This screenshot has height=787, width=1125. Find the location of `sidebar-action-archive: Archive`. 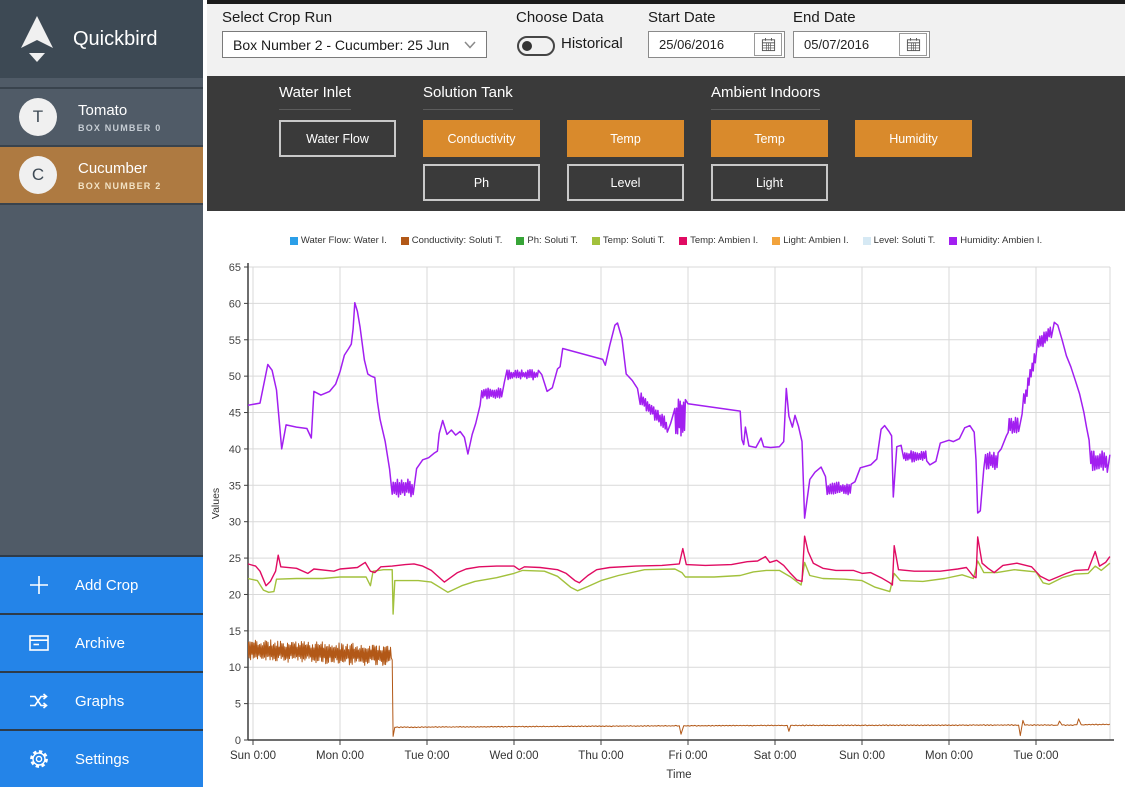

sidebar-action-archive: Archive is located at coordinates (101, 642).